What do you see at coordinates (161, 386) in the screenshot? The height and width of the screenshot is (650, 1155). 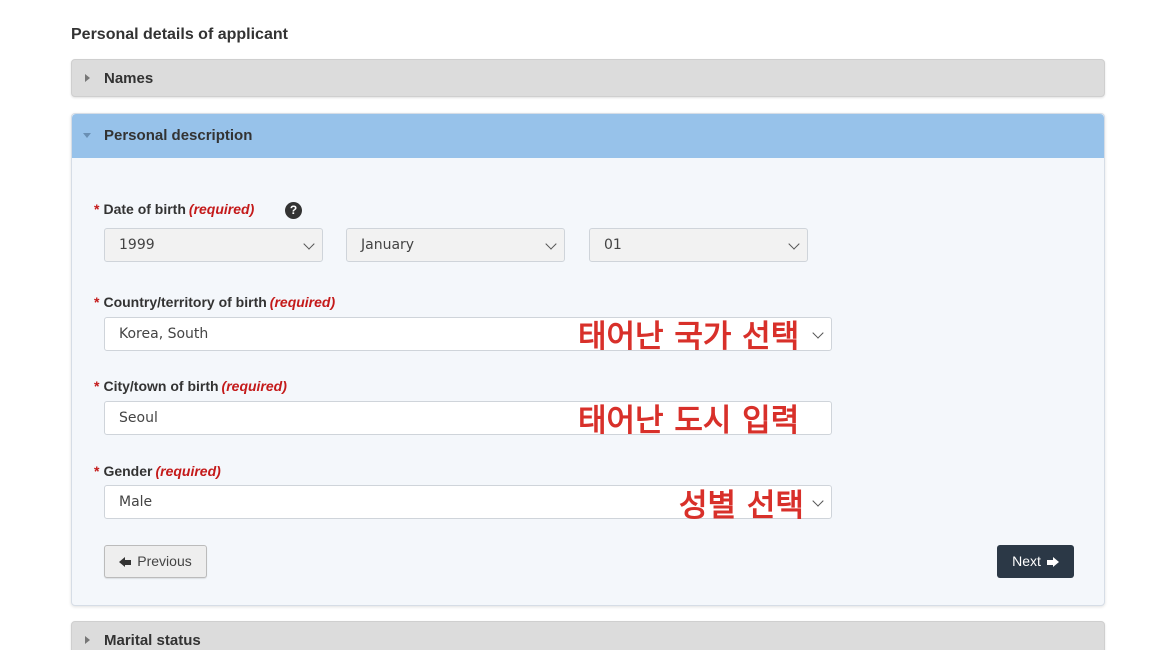 I see `city-of-birth-label-text: City/town of birth` at bounding box center [161, 386].